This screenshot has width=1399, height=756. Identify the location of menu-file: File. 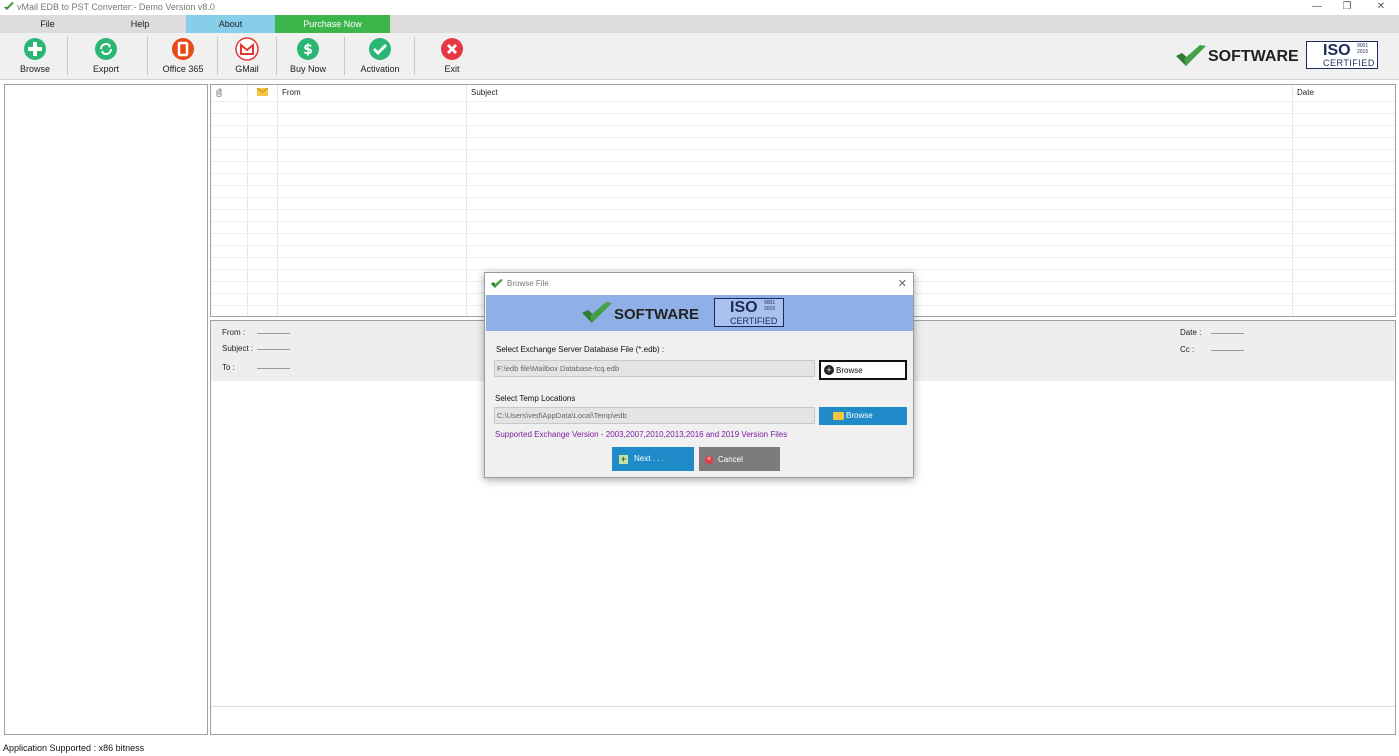
(47, 24).